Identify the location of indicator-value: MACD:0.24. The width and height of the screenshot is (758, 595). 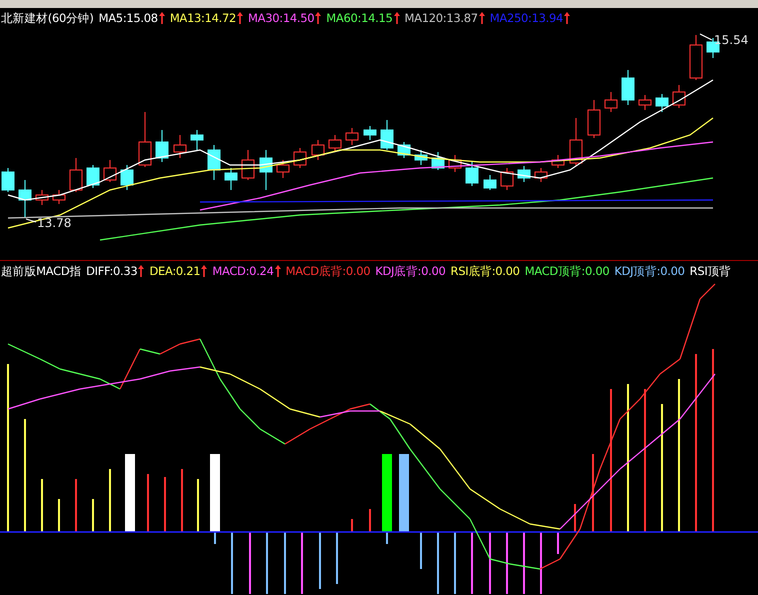
(243, 271).